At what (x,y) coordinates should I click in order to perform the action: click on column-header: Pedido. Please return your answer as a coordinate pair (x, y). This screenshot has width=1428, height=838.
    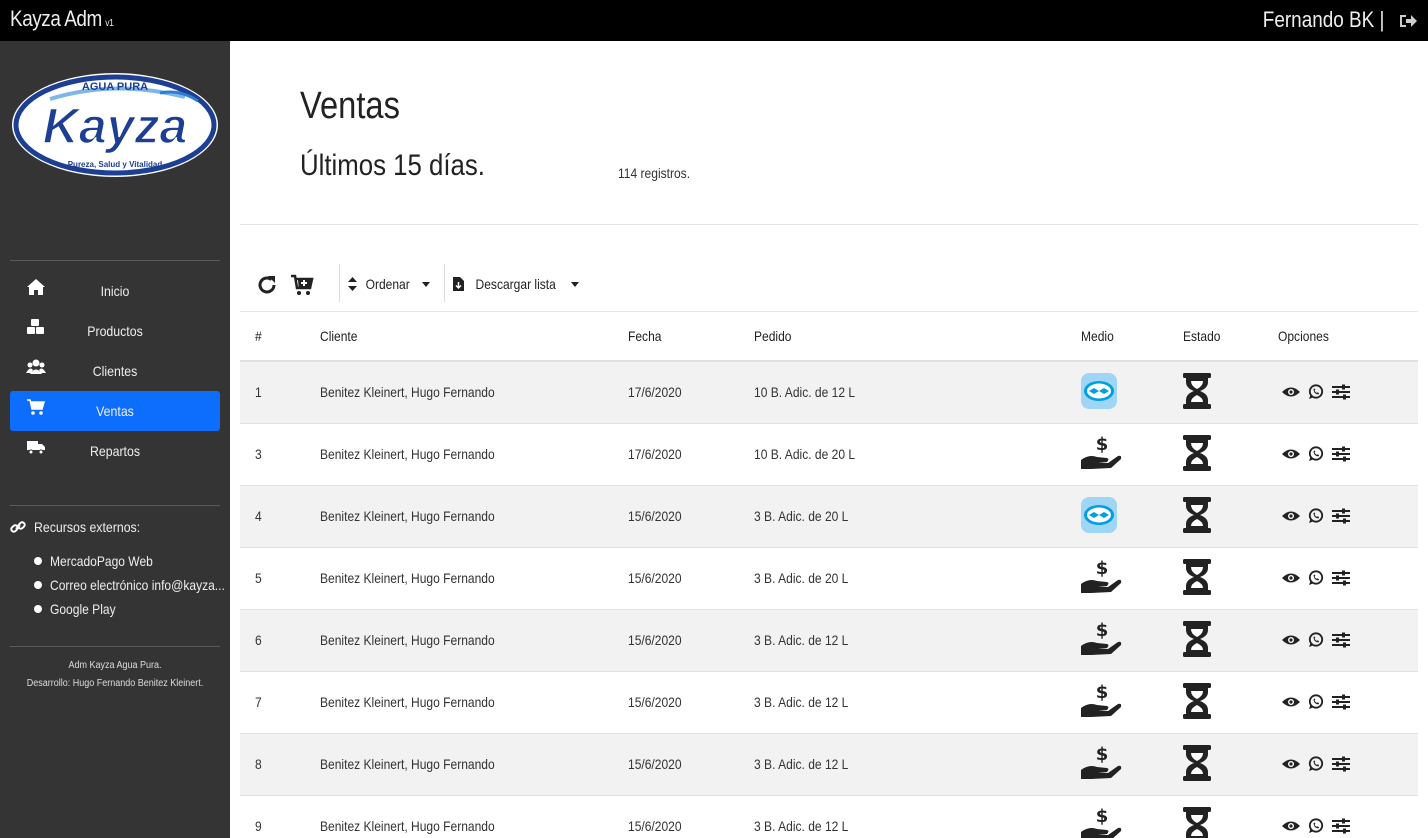
    Looking at the image, I should click on (902, 337).